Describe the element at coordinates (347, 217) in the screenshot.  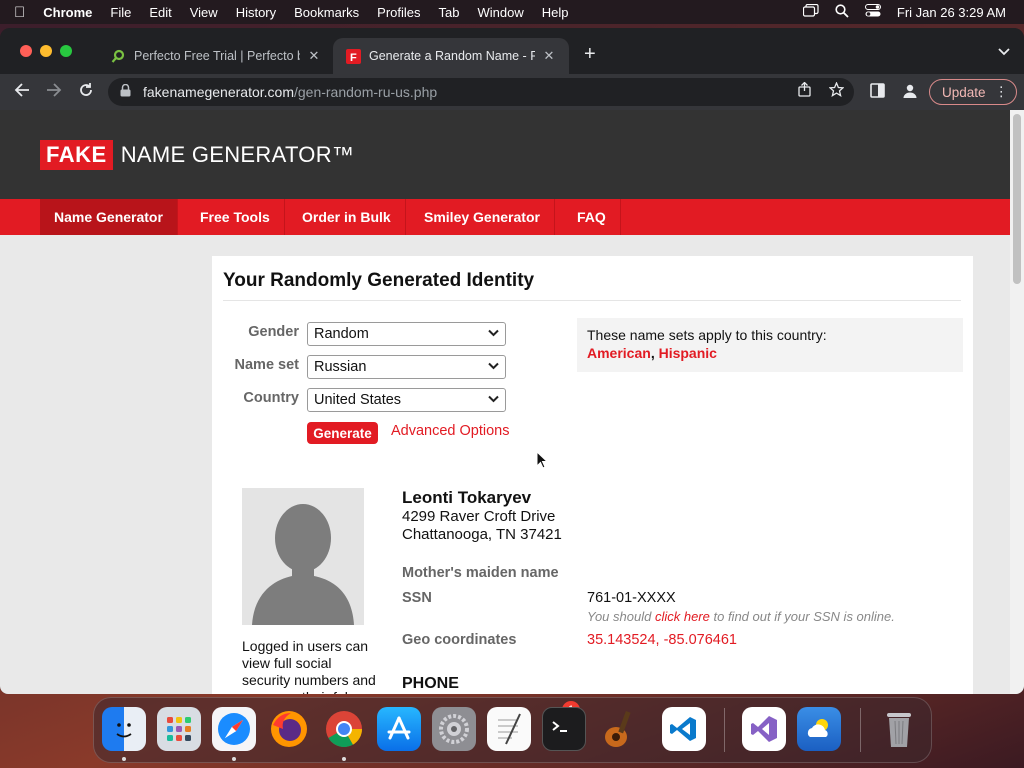
I see `nav-order-in-bulk: Order in Bulk` at that location.